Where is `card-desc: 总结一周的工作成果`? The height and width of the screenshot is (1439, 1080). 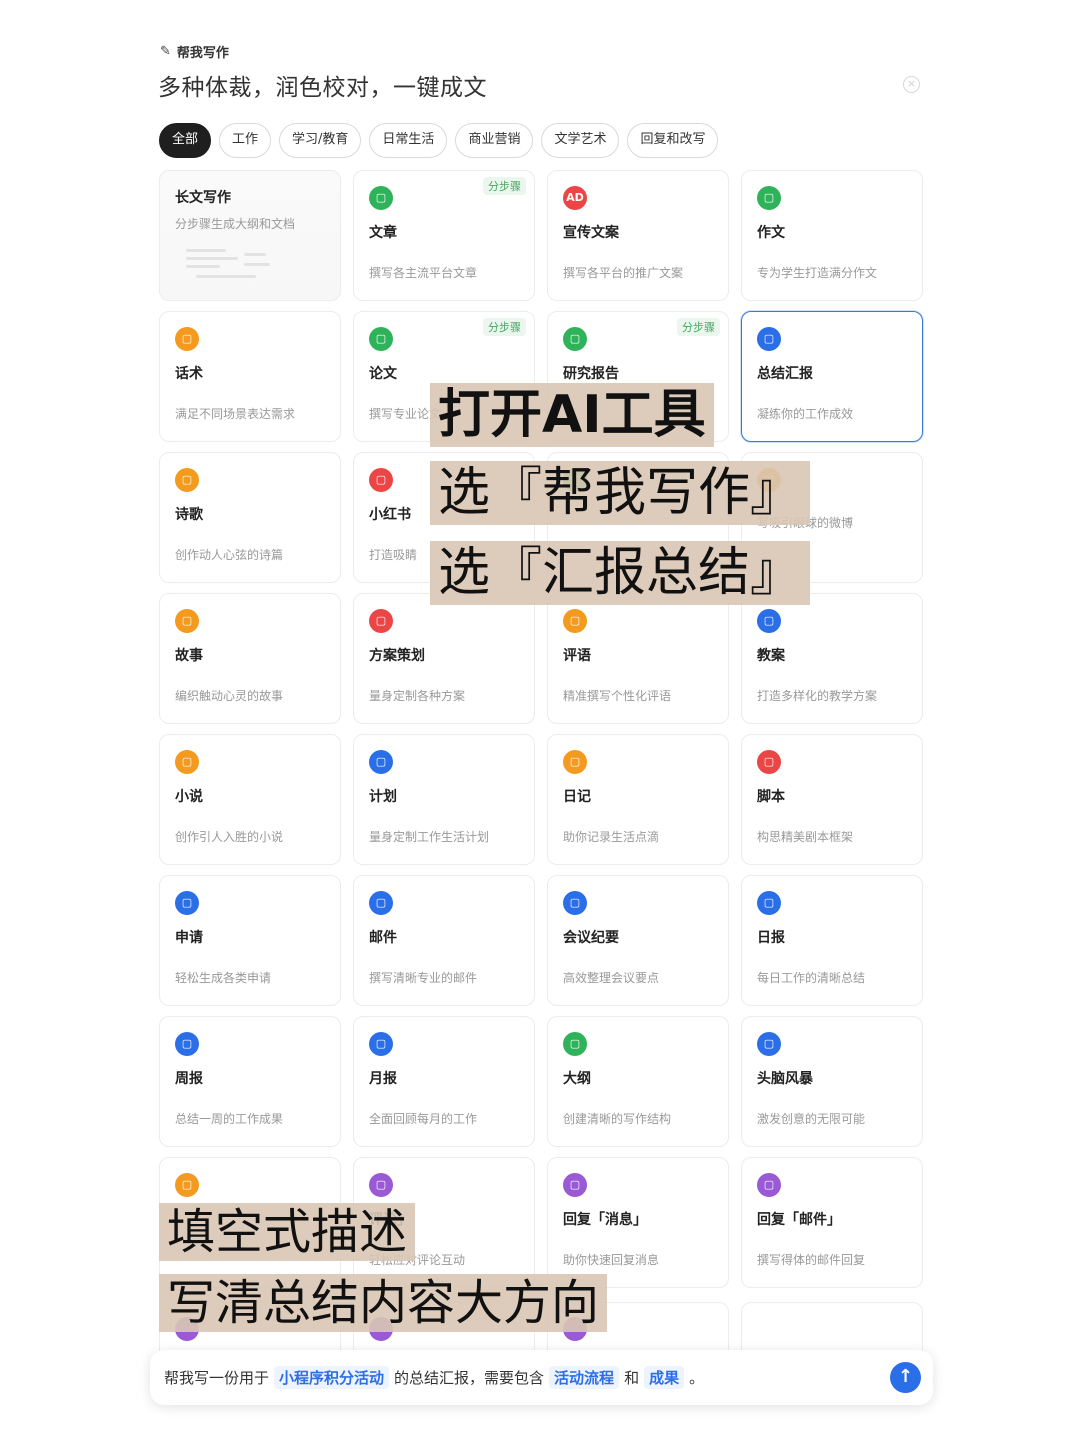
card-desc: 总结一周的工作成果 is located at coordinates (229, 1119).